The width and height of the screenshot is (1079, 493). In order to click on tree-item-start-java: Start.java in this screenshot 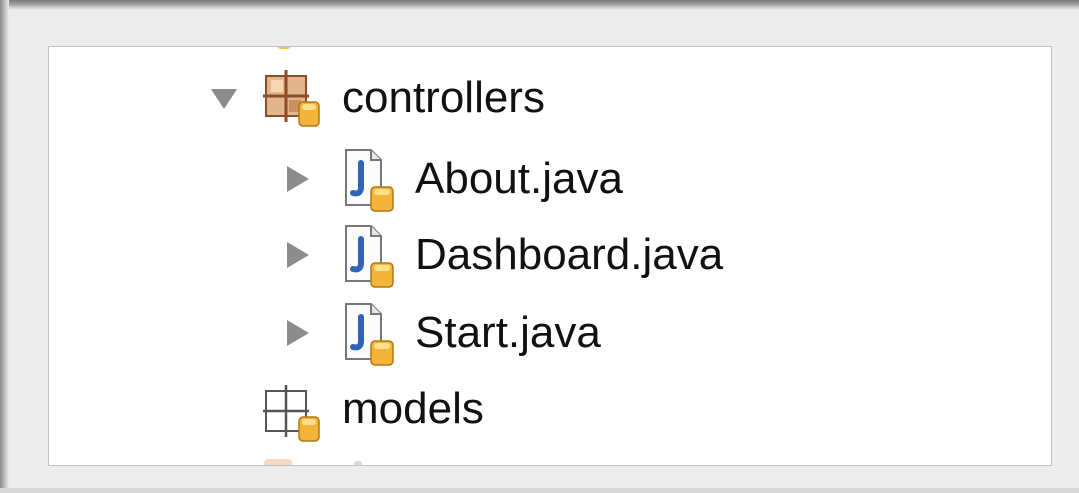, I will do `click(495, 334)`.